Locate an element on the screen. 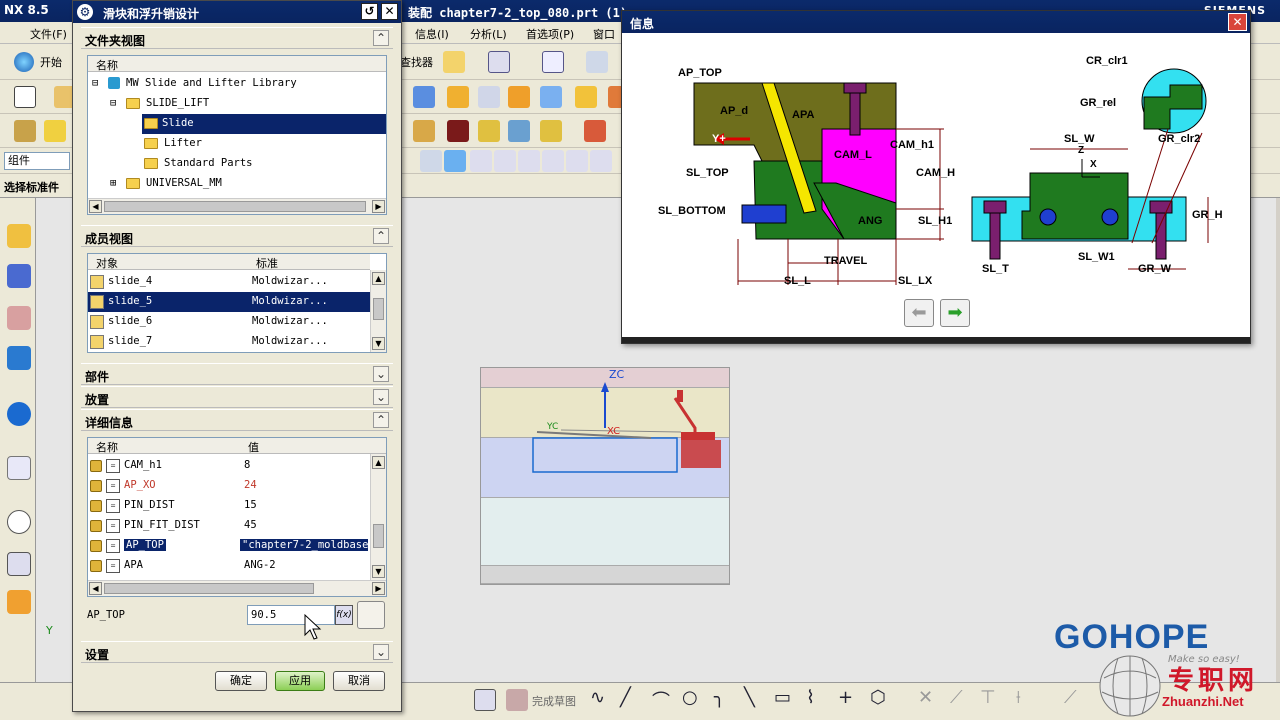  assembly-icon is located at coordinates (25, 131).